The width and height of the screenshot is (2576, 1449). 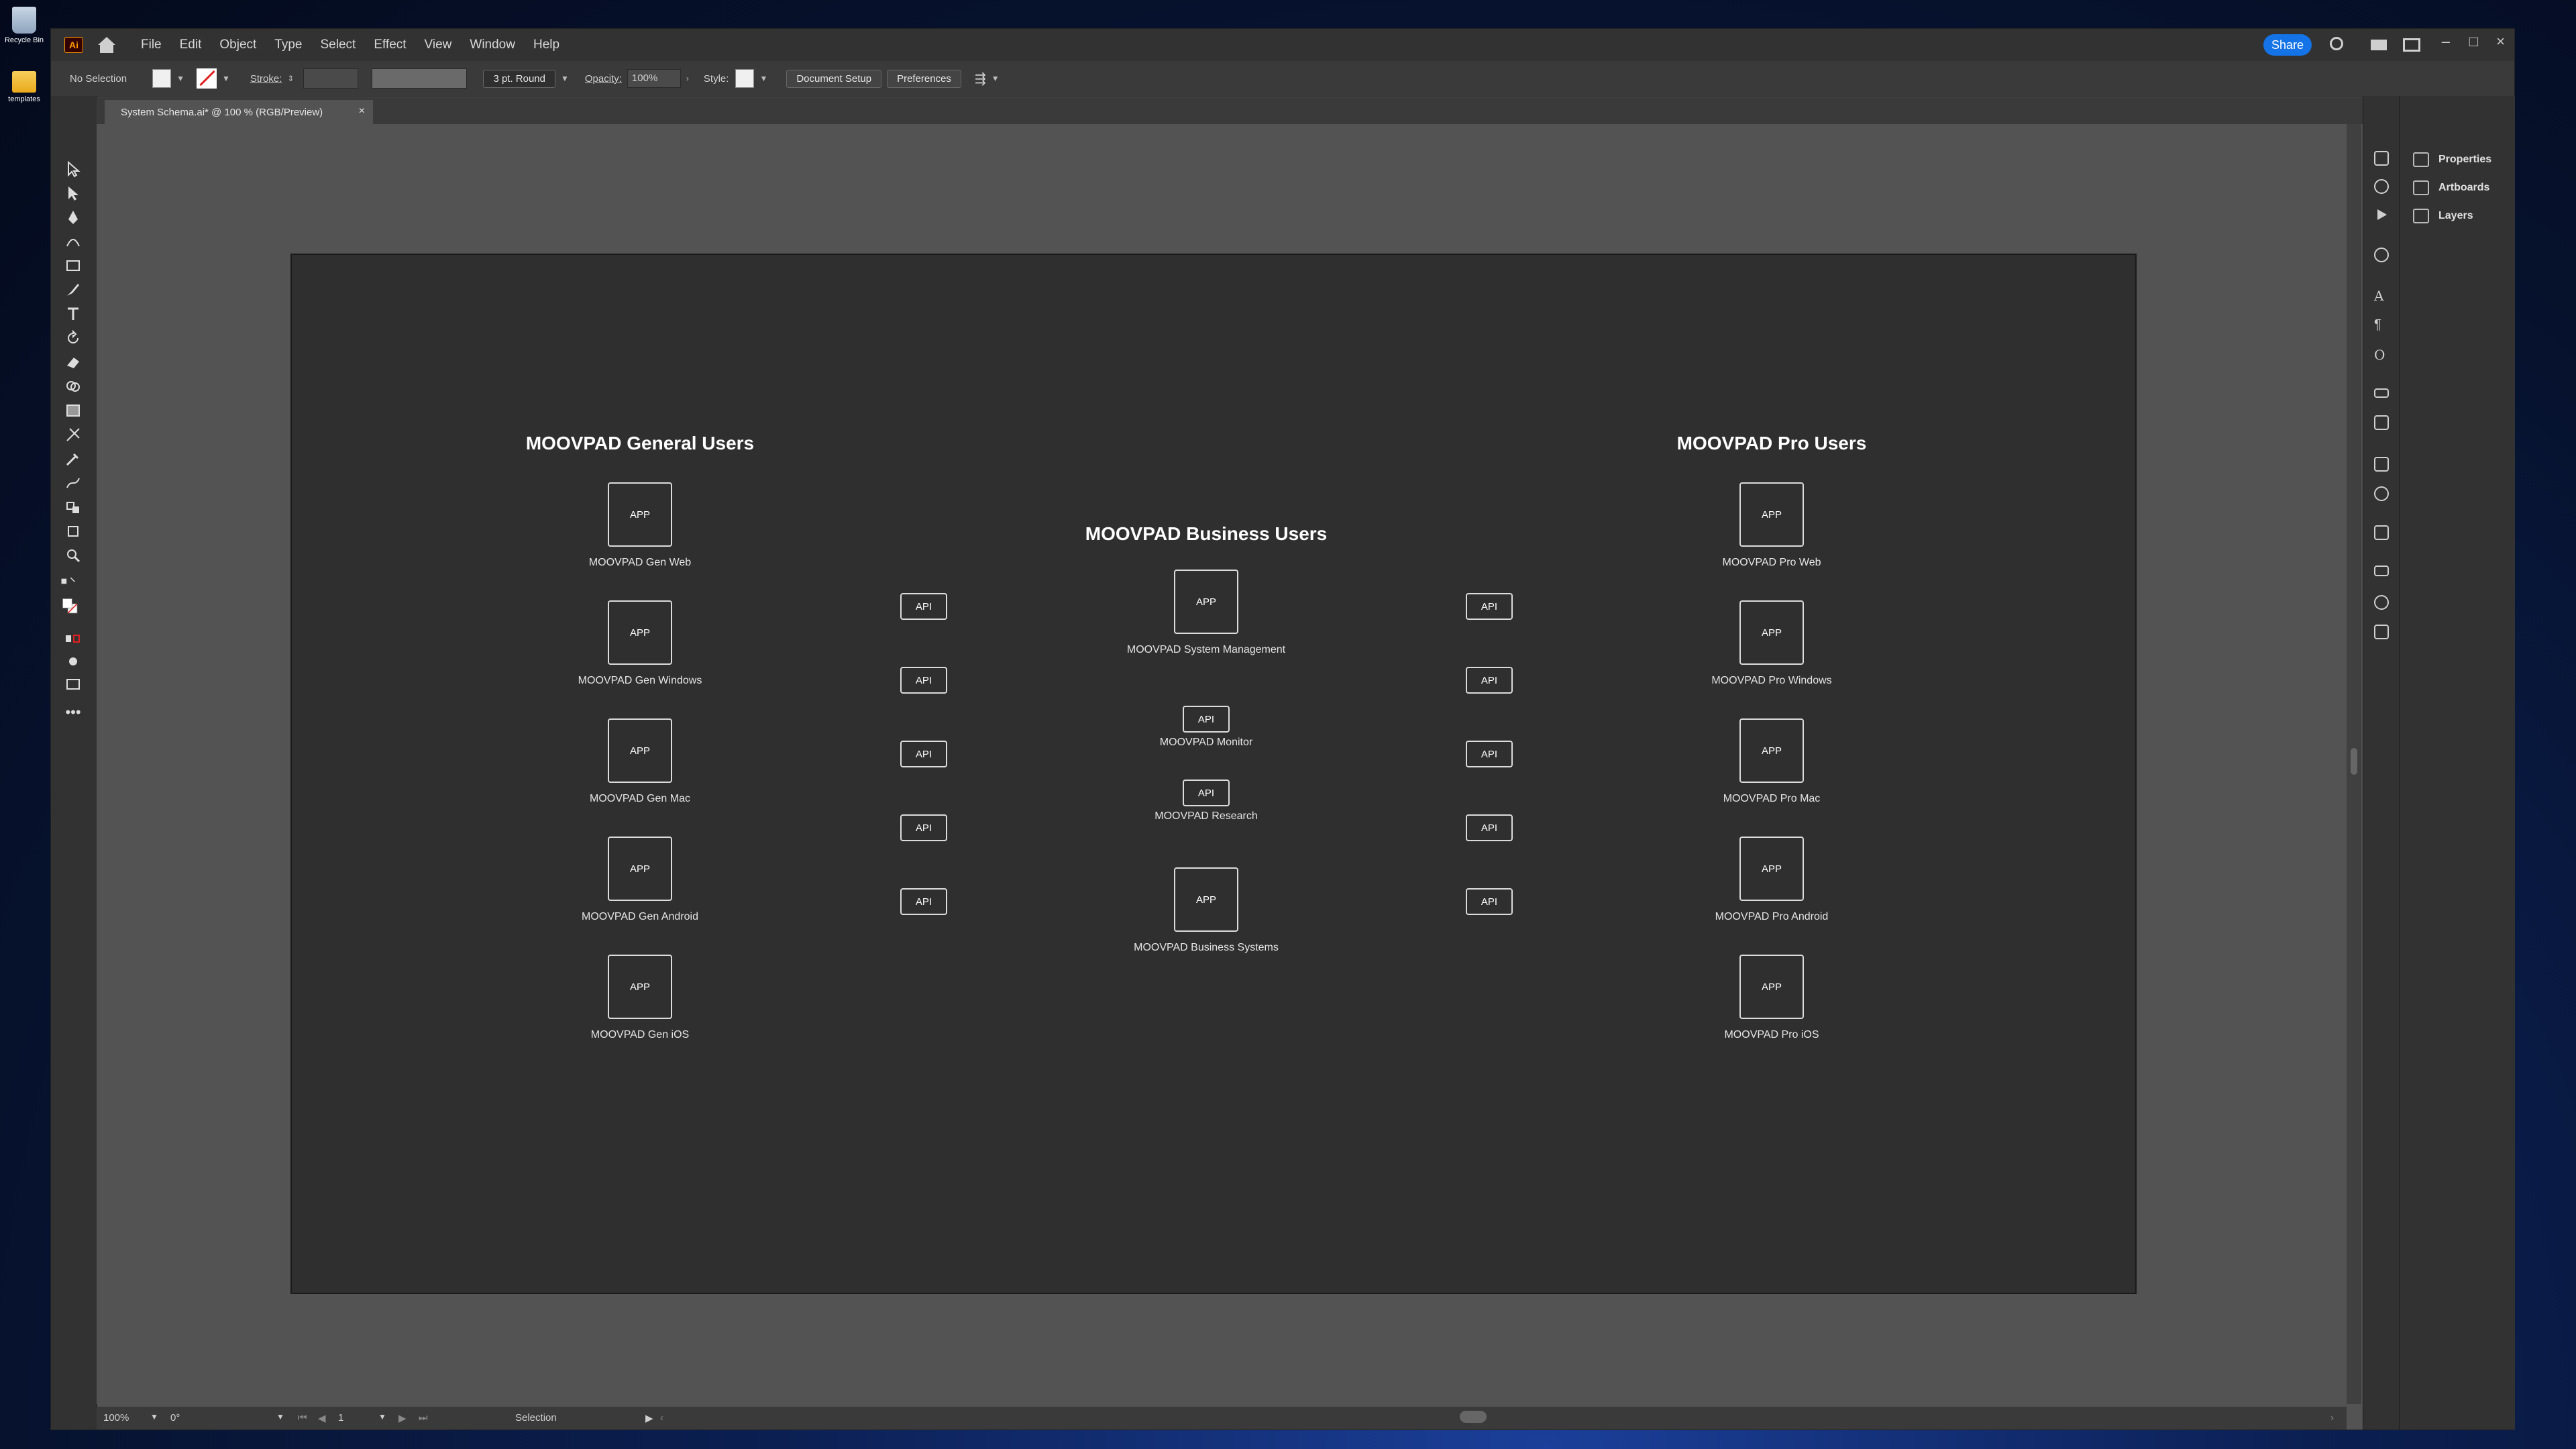 What do you see at coordinates (2381, 532) in the screenshot?
I see `export-icon` at bounding box center [2381, 532].